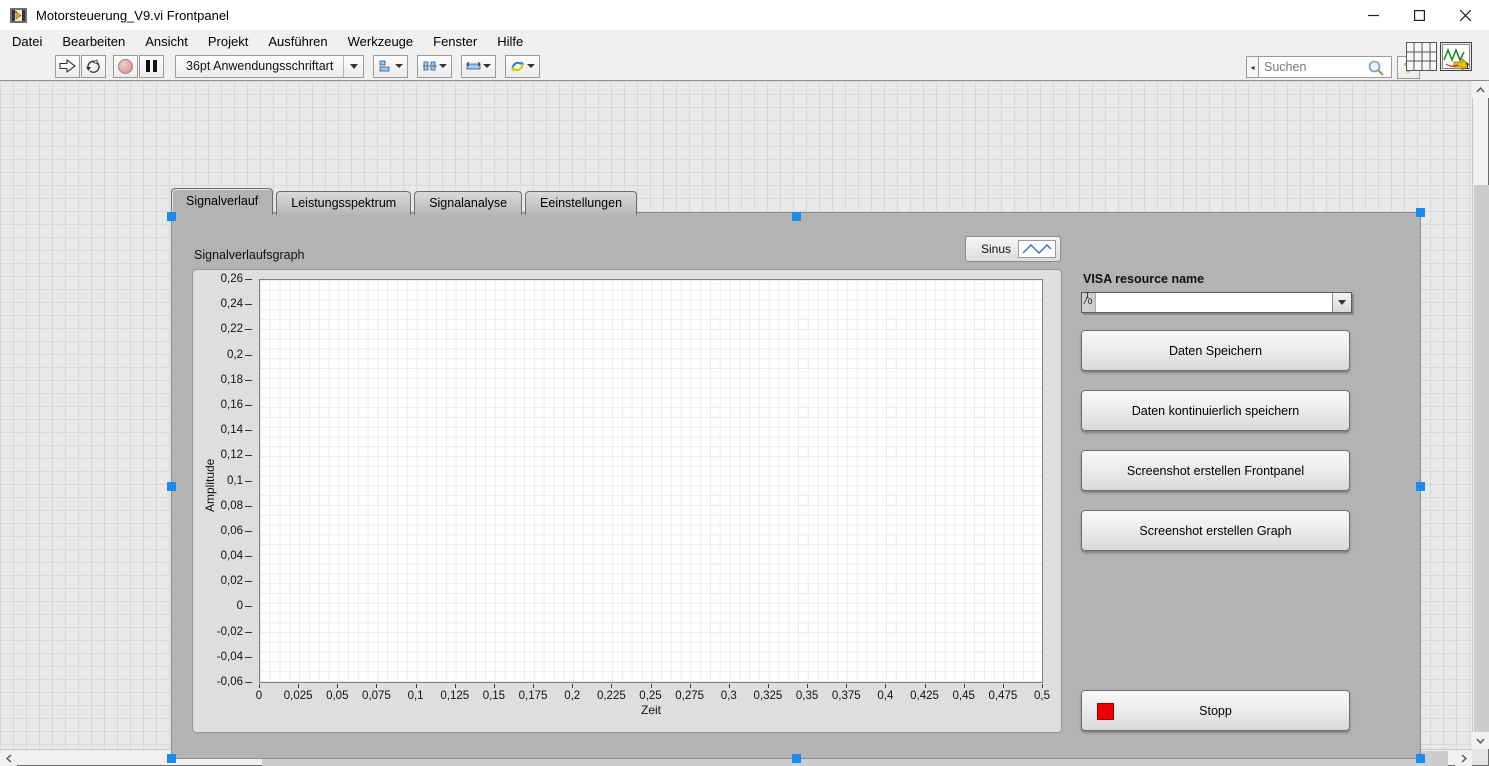 The image size is (1489, 766). I want to click on vi-file-icon, so click(18, 15).